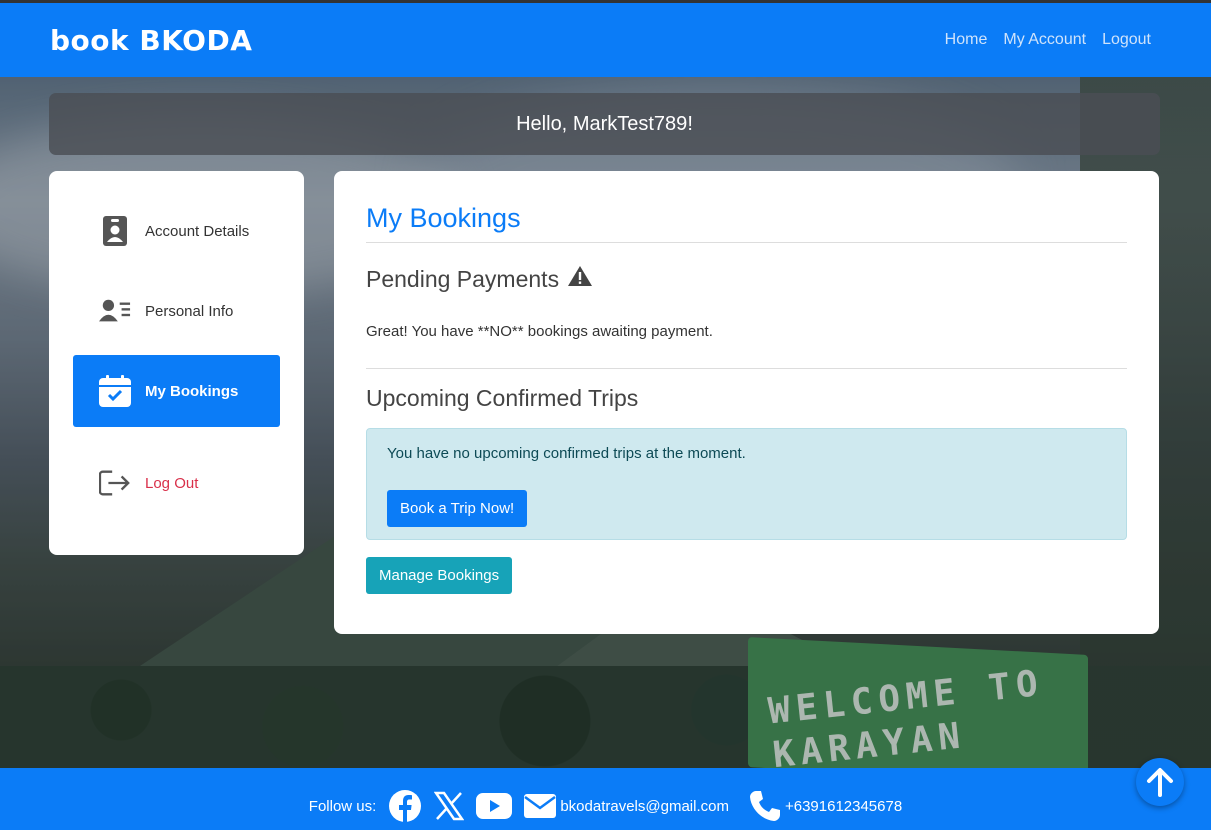 The image size is (1211, 830). Describe the element at coordinates (764, 806) in the screenshot. I see `phone-icon` at that location.